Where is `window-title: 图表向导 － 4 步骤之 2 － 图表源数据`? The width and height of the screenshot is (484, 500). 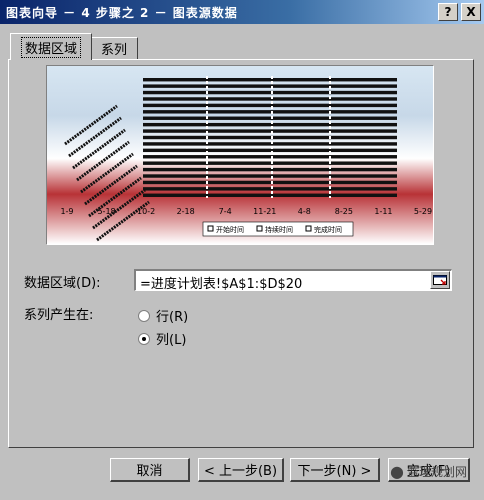
window-title: 图表向导 － 4 步骤之 2 － 图表源数据 is located at coordinates (122, 12).